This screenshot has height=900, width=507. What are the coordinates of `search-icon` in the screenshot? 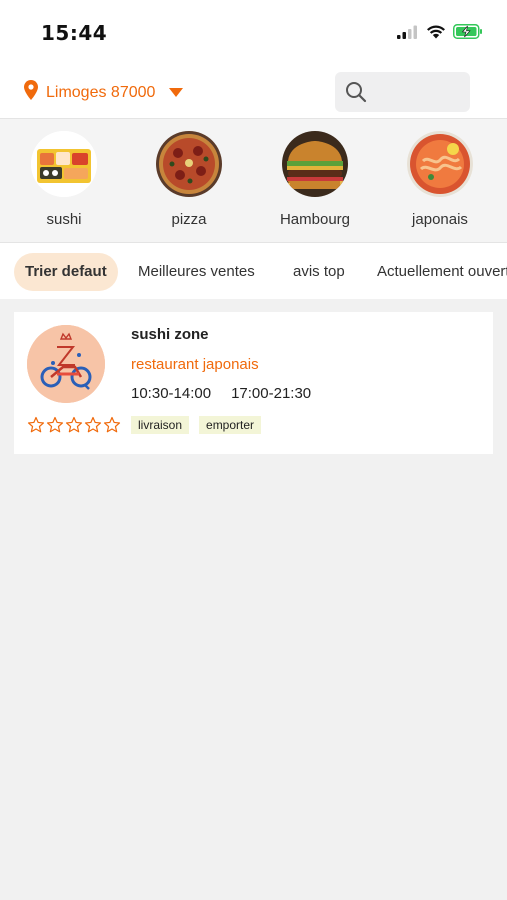 It's located at (356, 94).